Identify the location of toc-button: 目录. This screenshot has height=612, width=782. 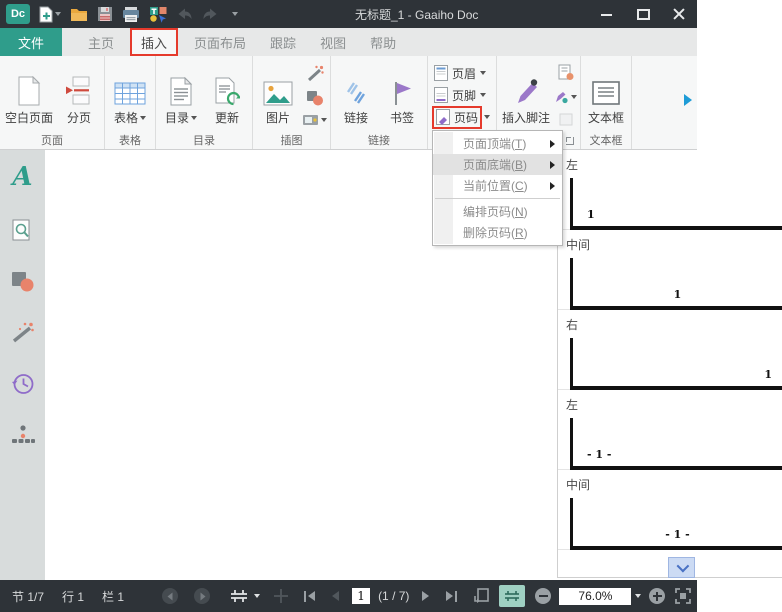
(181, 95).